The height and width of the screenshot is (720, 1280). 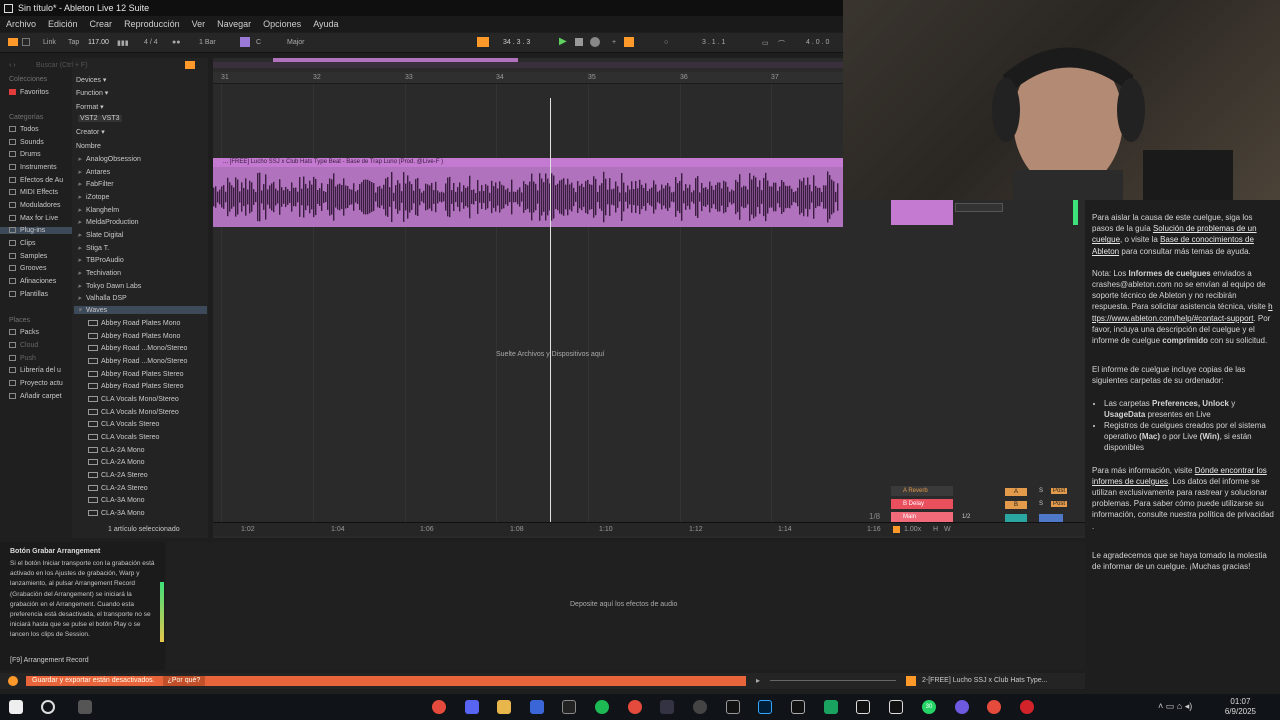 I want to click on link-button: Link, so click(x=49, y=42).